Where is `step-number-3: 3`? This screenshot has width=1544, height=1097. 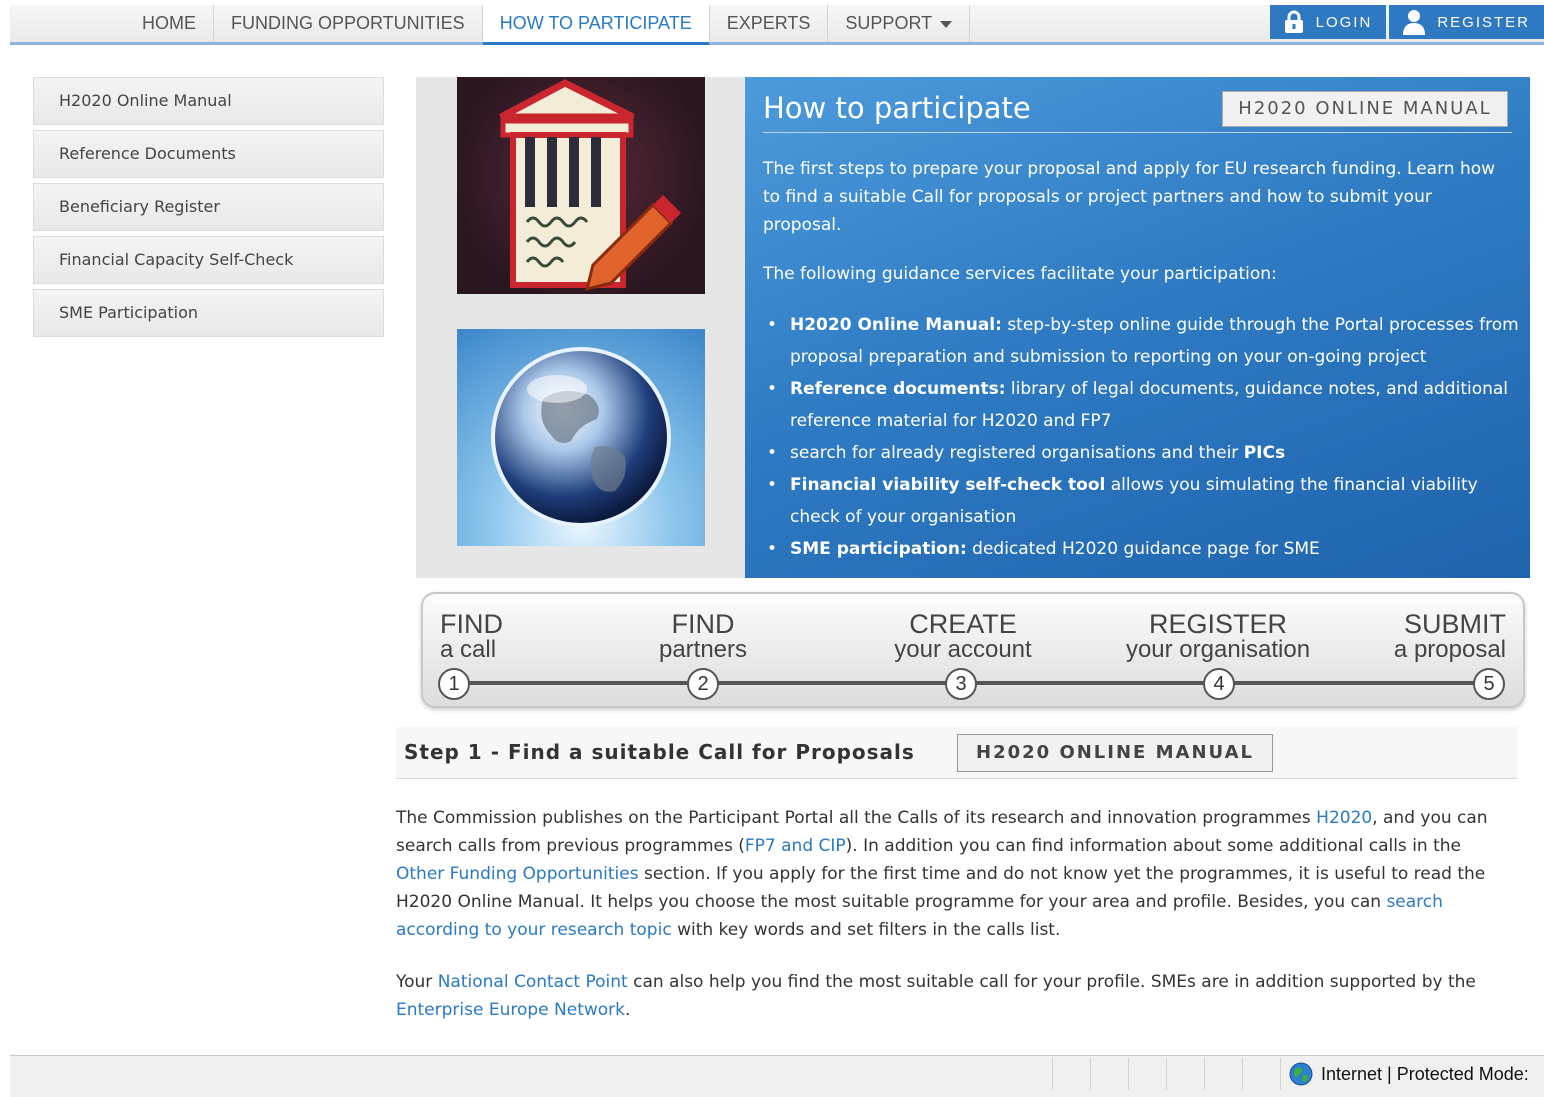 step-number-3: 3 is located at coordinates (961, 684).